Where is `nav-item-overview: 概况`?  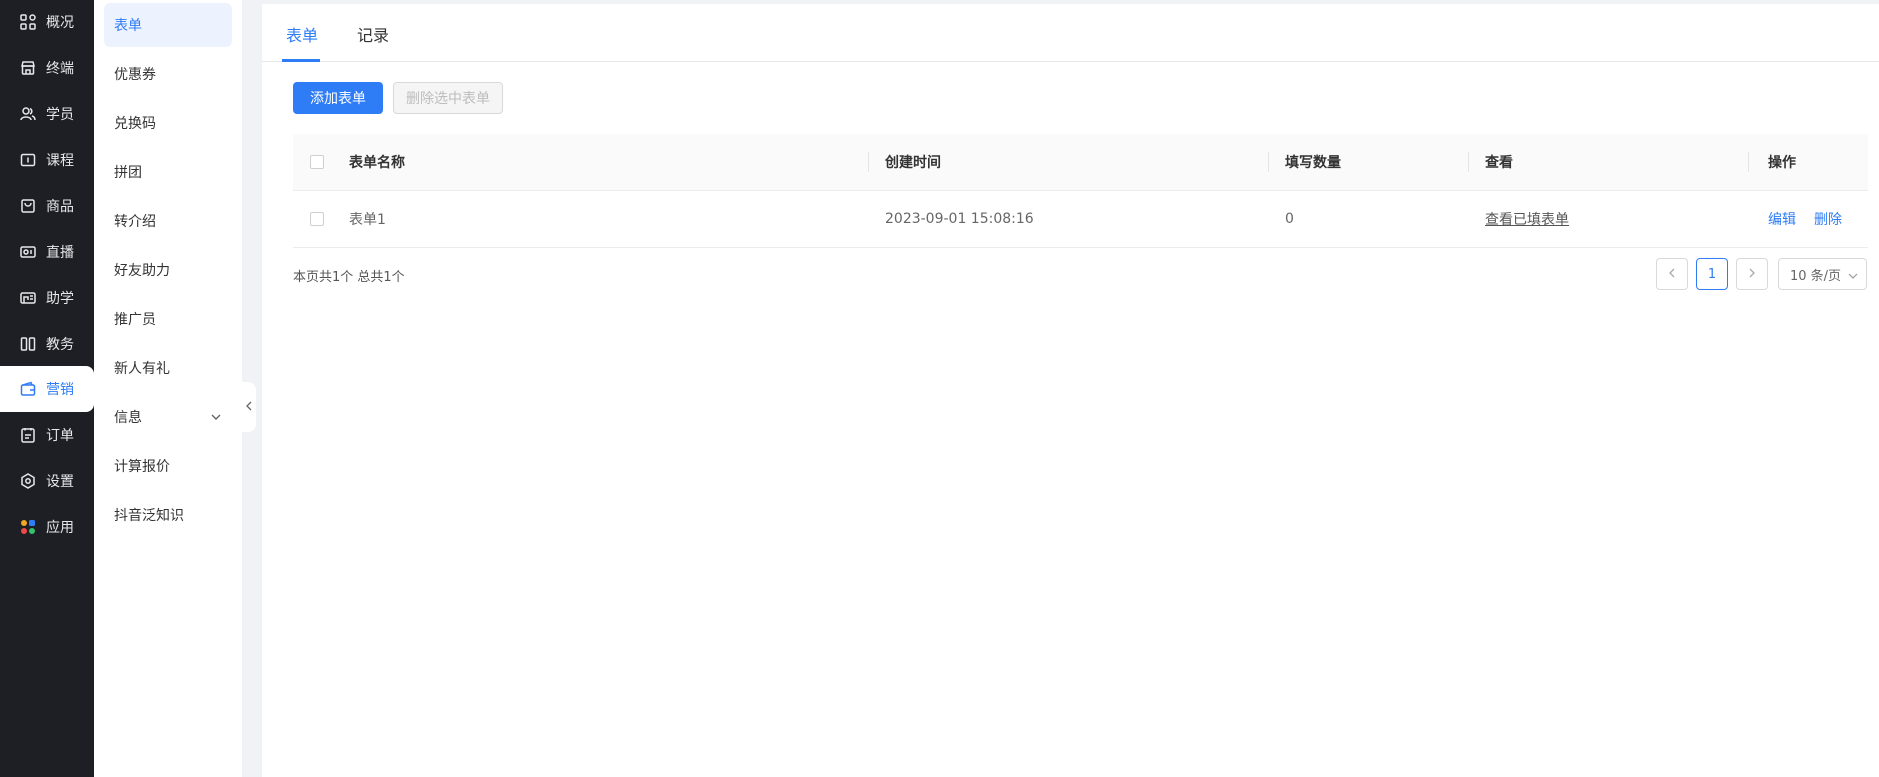 nav-item-overview: 概况 is located at coordinates (47, 22).